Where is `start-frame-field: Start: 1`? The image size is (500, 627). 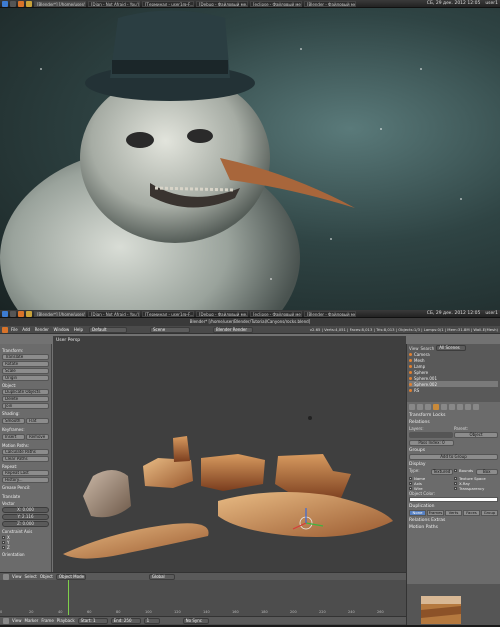
start-frame-field: Start: 1 is located at coordinates (92, 620).